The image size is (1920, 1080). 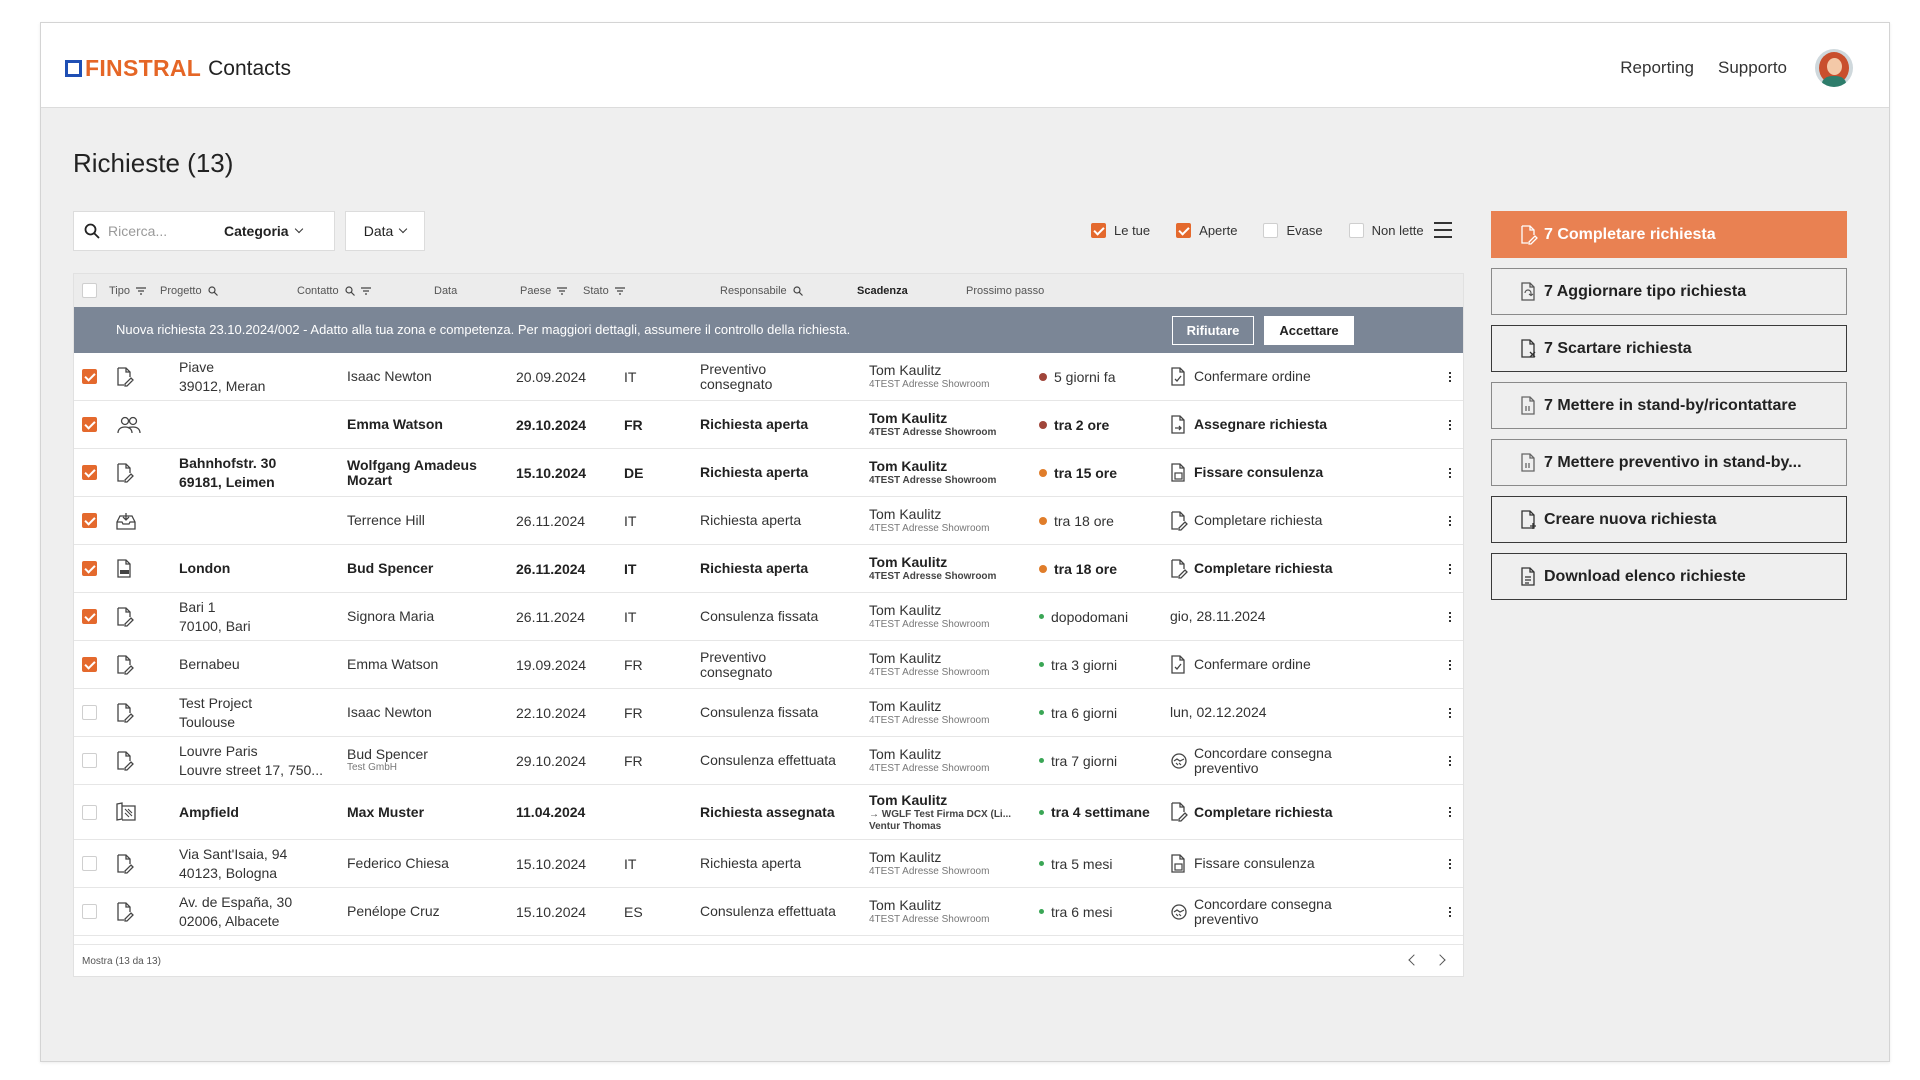 What do you see at coordinates (1120, 230) in the screenshot?
I see `filter-le-tue: Le tue` at bounding box center [1120, 230].